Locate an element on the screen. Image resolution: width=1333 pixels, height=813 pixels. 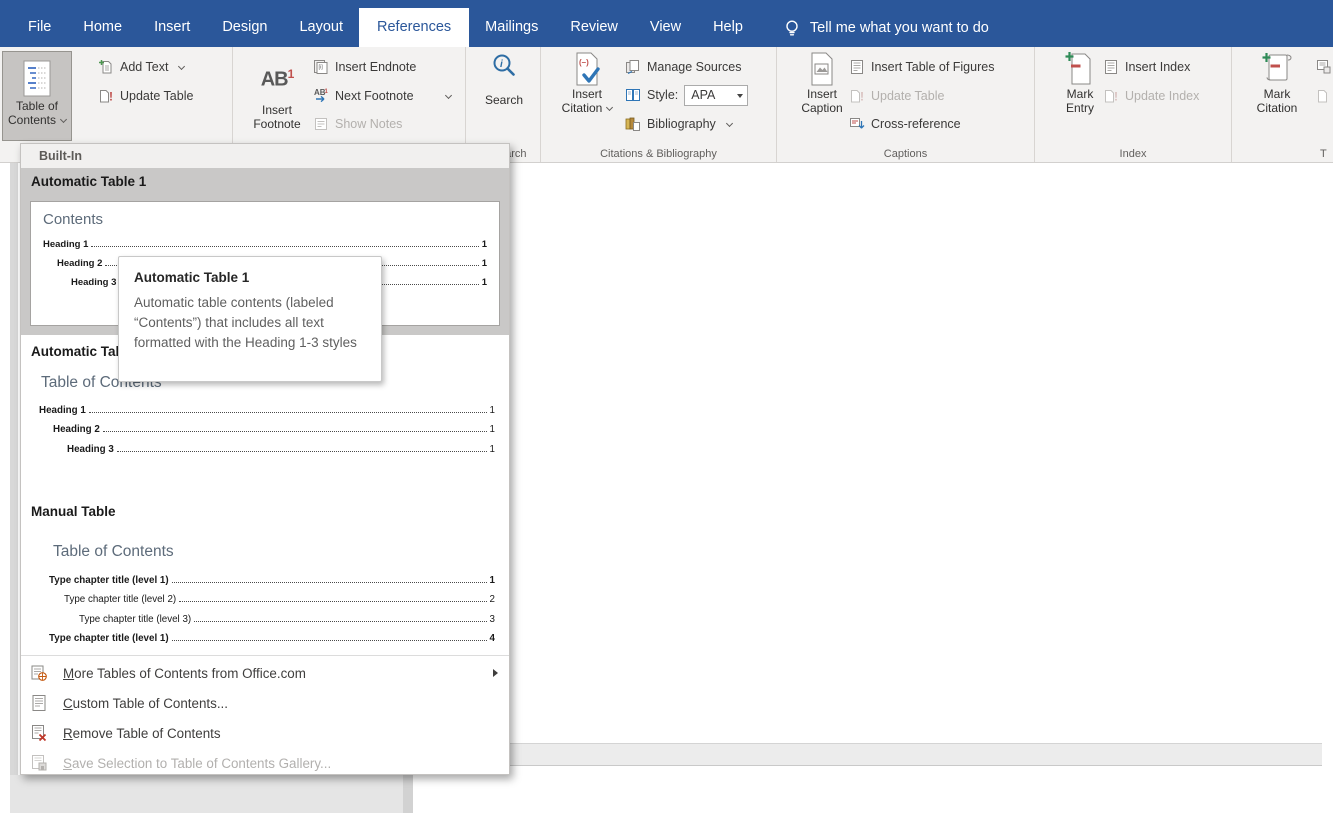
built-in-section-label: Built-In is located at coordinates (265, 156).